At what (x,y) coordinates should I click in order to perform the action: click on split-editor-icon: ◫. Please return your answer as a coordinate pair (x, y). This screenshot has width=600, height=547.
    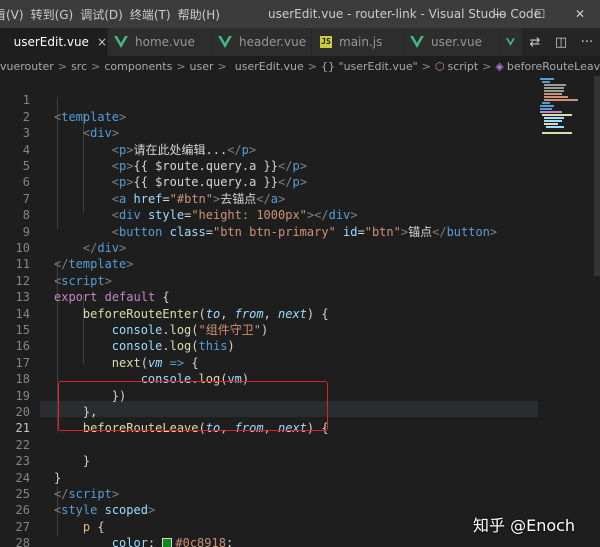
    Looking at the image, I should click on (561, 42).